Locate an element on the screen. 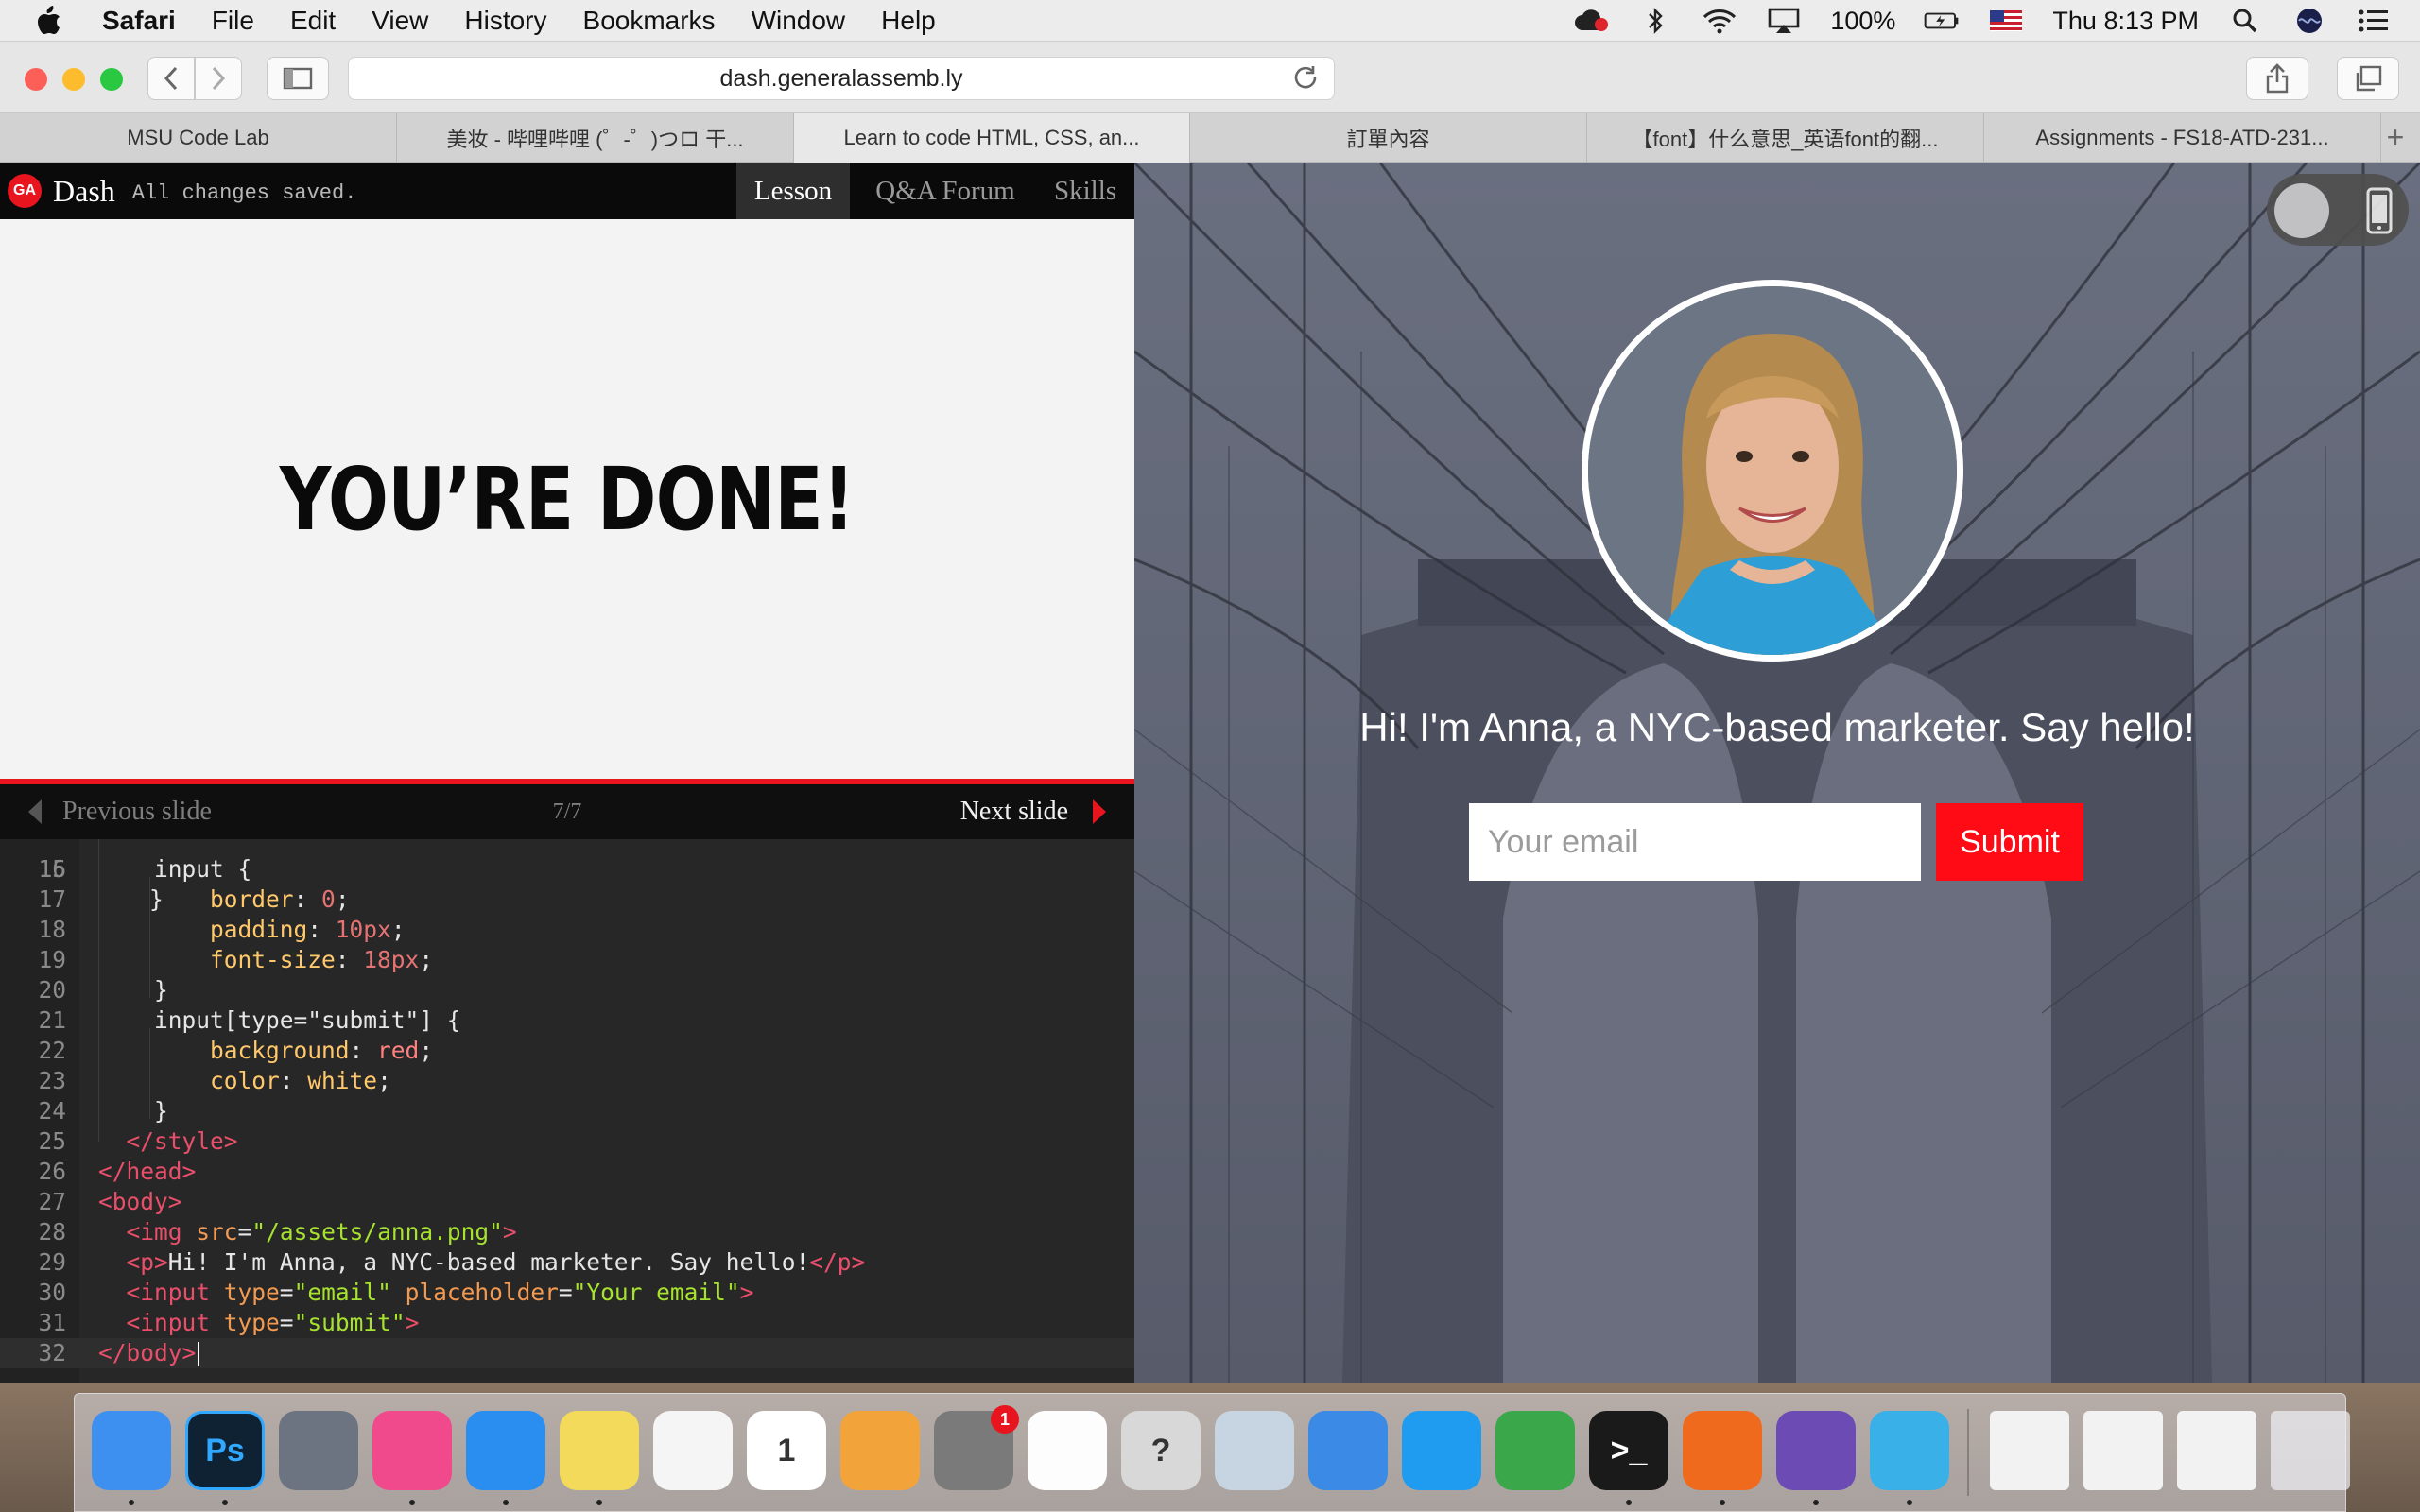  siri-icon is located at coordinates (2309, 21).